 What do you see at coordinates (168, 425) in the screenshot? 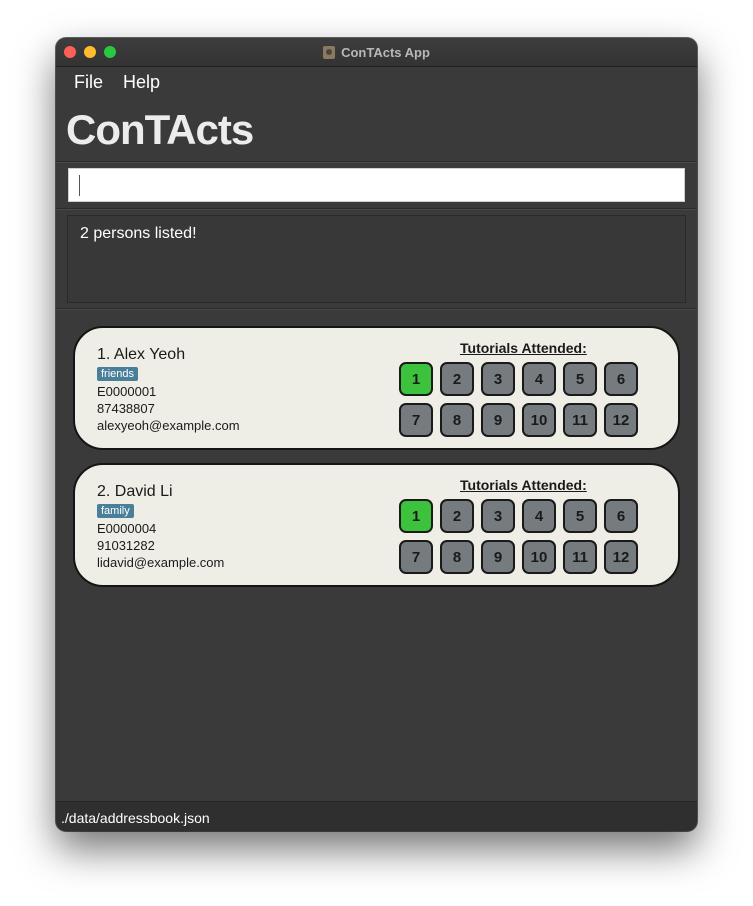
I see `person-email: alexyeoh@example.com` at bounding box center [168, 425].